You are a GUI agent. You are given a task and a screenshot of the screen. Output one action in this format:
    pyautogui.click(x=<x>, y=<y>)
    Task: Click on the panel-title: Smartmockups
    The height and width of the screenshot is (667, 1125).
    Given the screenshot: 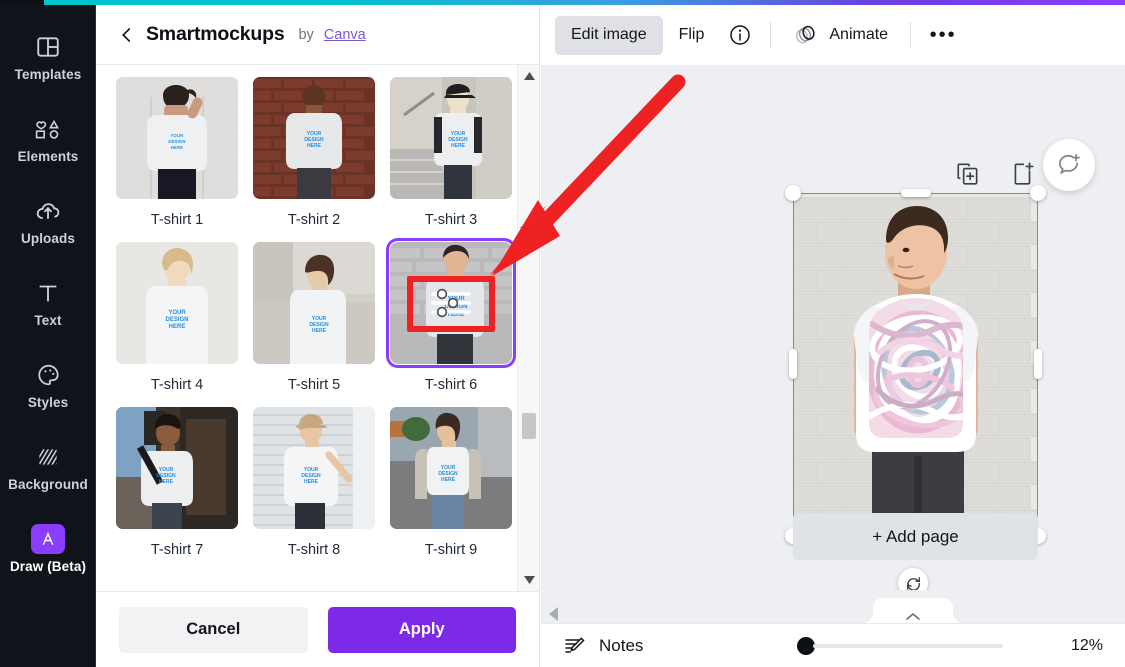 What is the action you would take?
    pyautogui.click(x=215, y=34)
    